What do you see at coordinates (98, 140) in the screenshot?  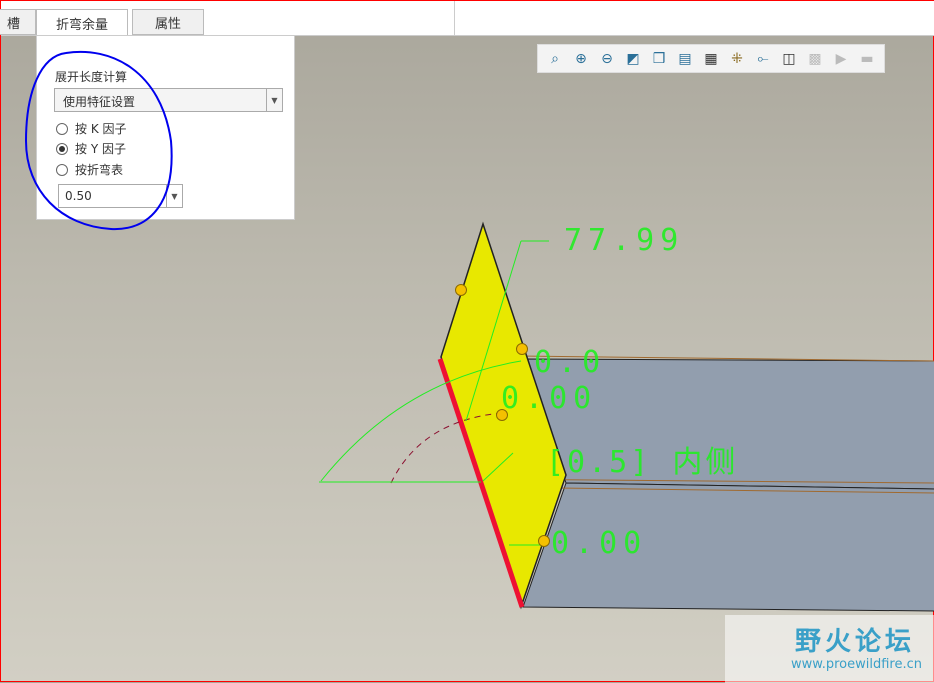 I see `blue-annotation-circle` at bounding box center [98, 140].